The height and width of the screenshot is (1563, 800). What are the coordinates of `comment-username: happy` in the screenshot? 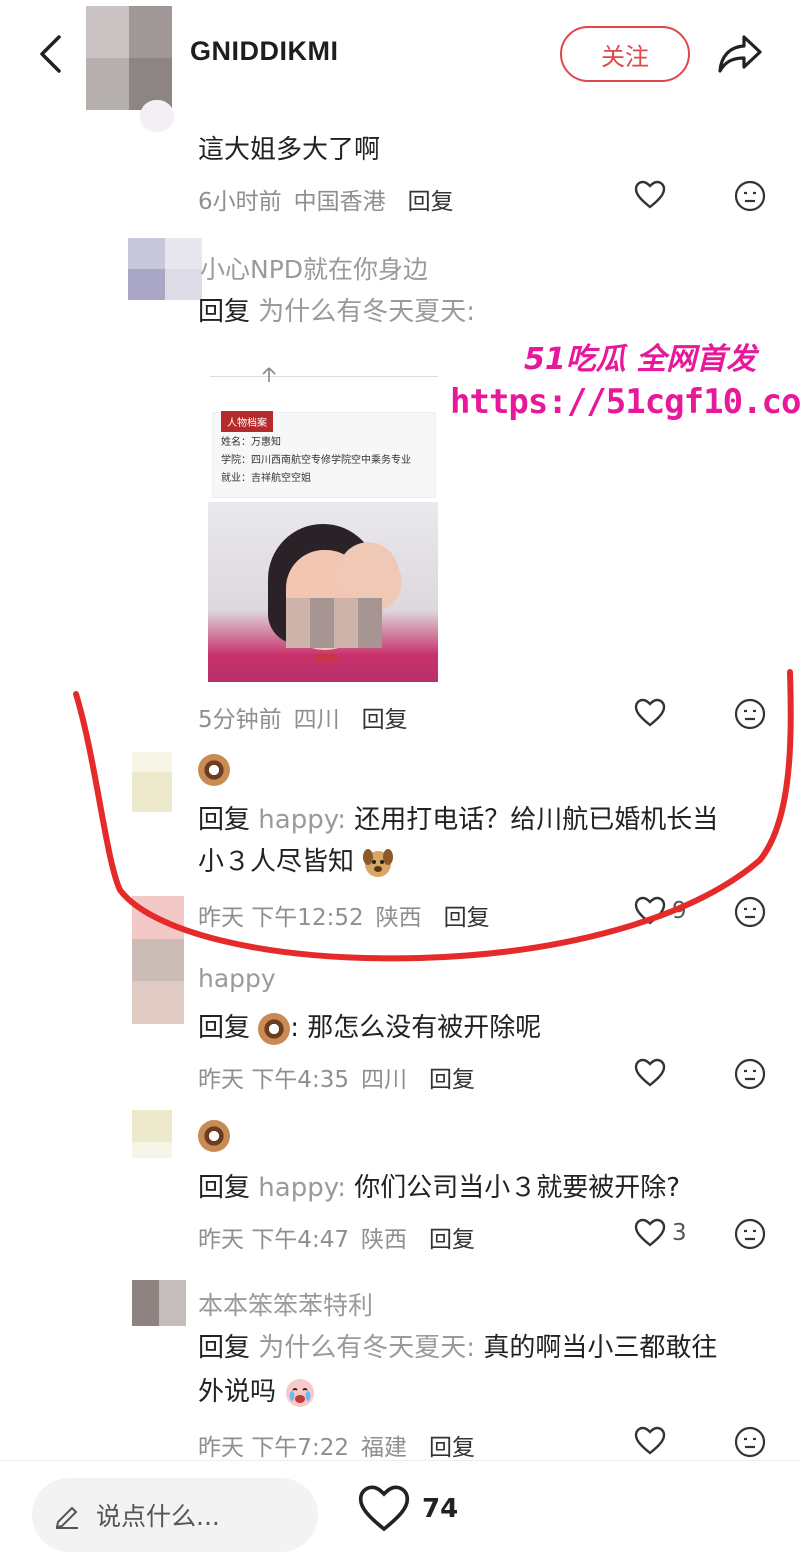 It's located at (237, 978).